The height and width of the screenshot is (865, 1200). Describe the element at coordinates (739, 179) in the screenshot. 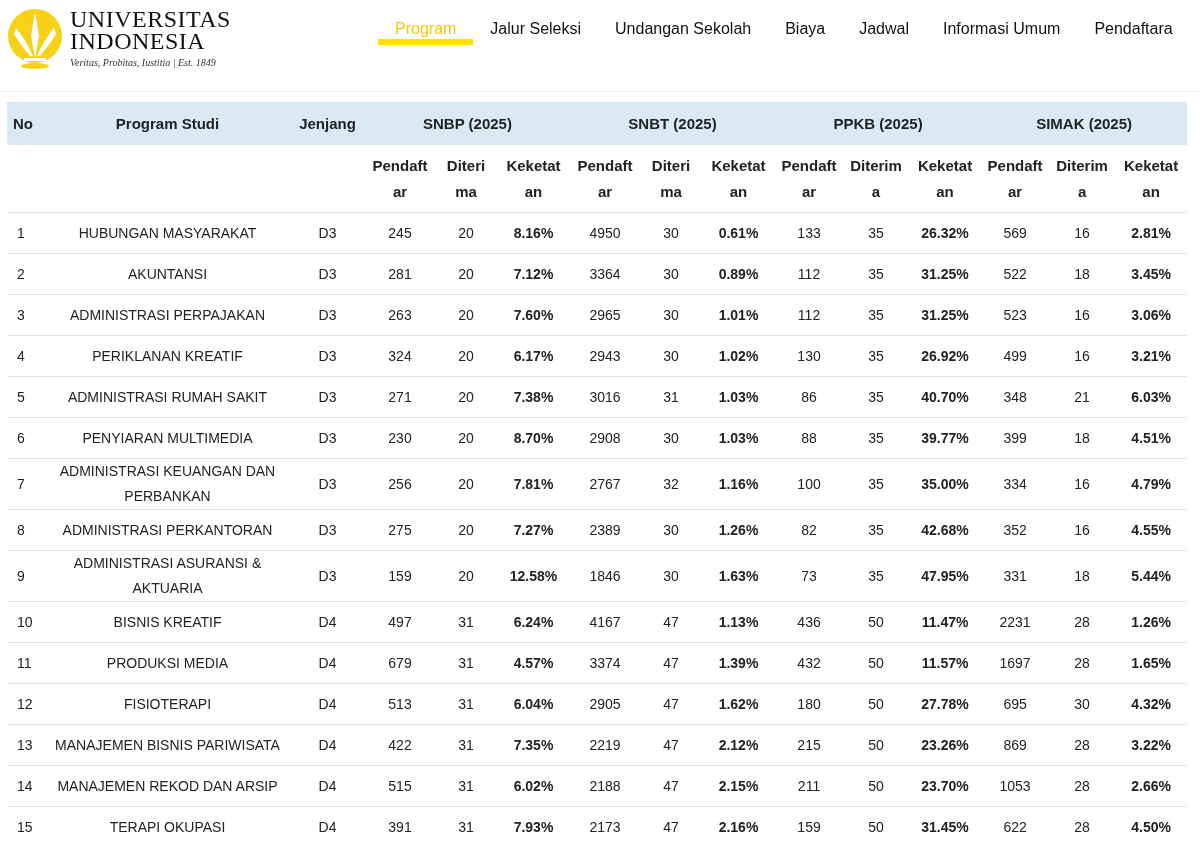

I see `column-header: Keketatan` at that location.